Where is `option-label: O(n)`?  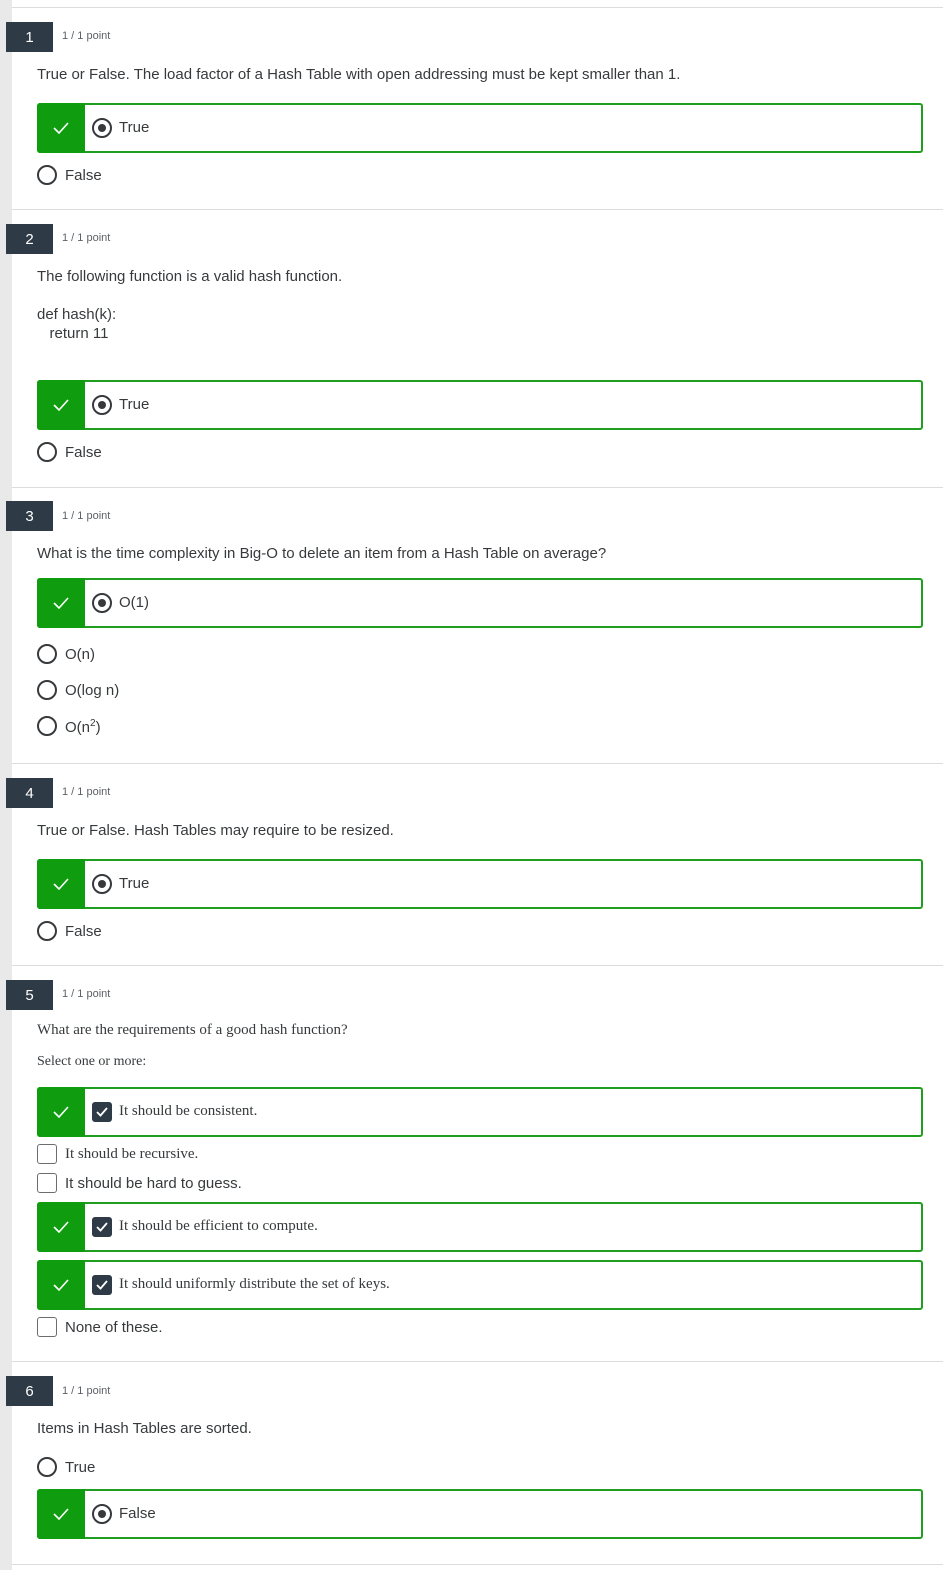
option-label: O(n) is located at coordinates (80, 654).